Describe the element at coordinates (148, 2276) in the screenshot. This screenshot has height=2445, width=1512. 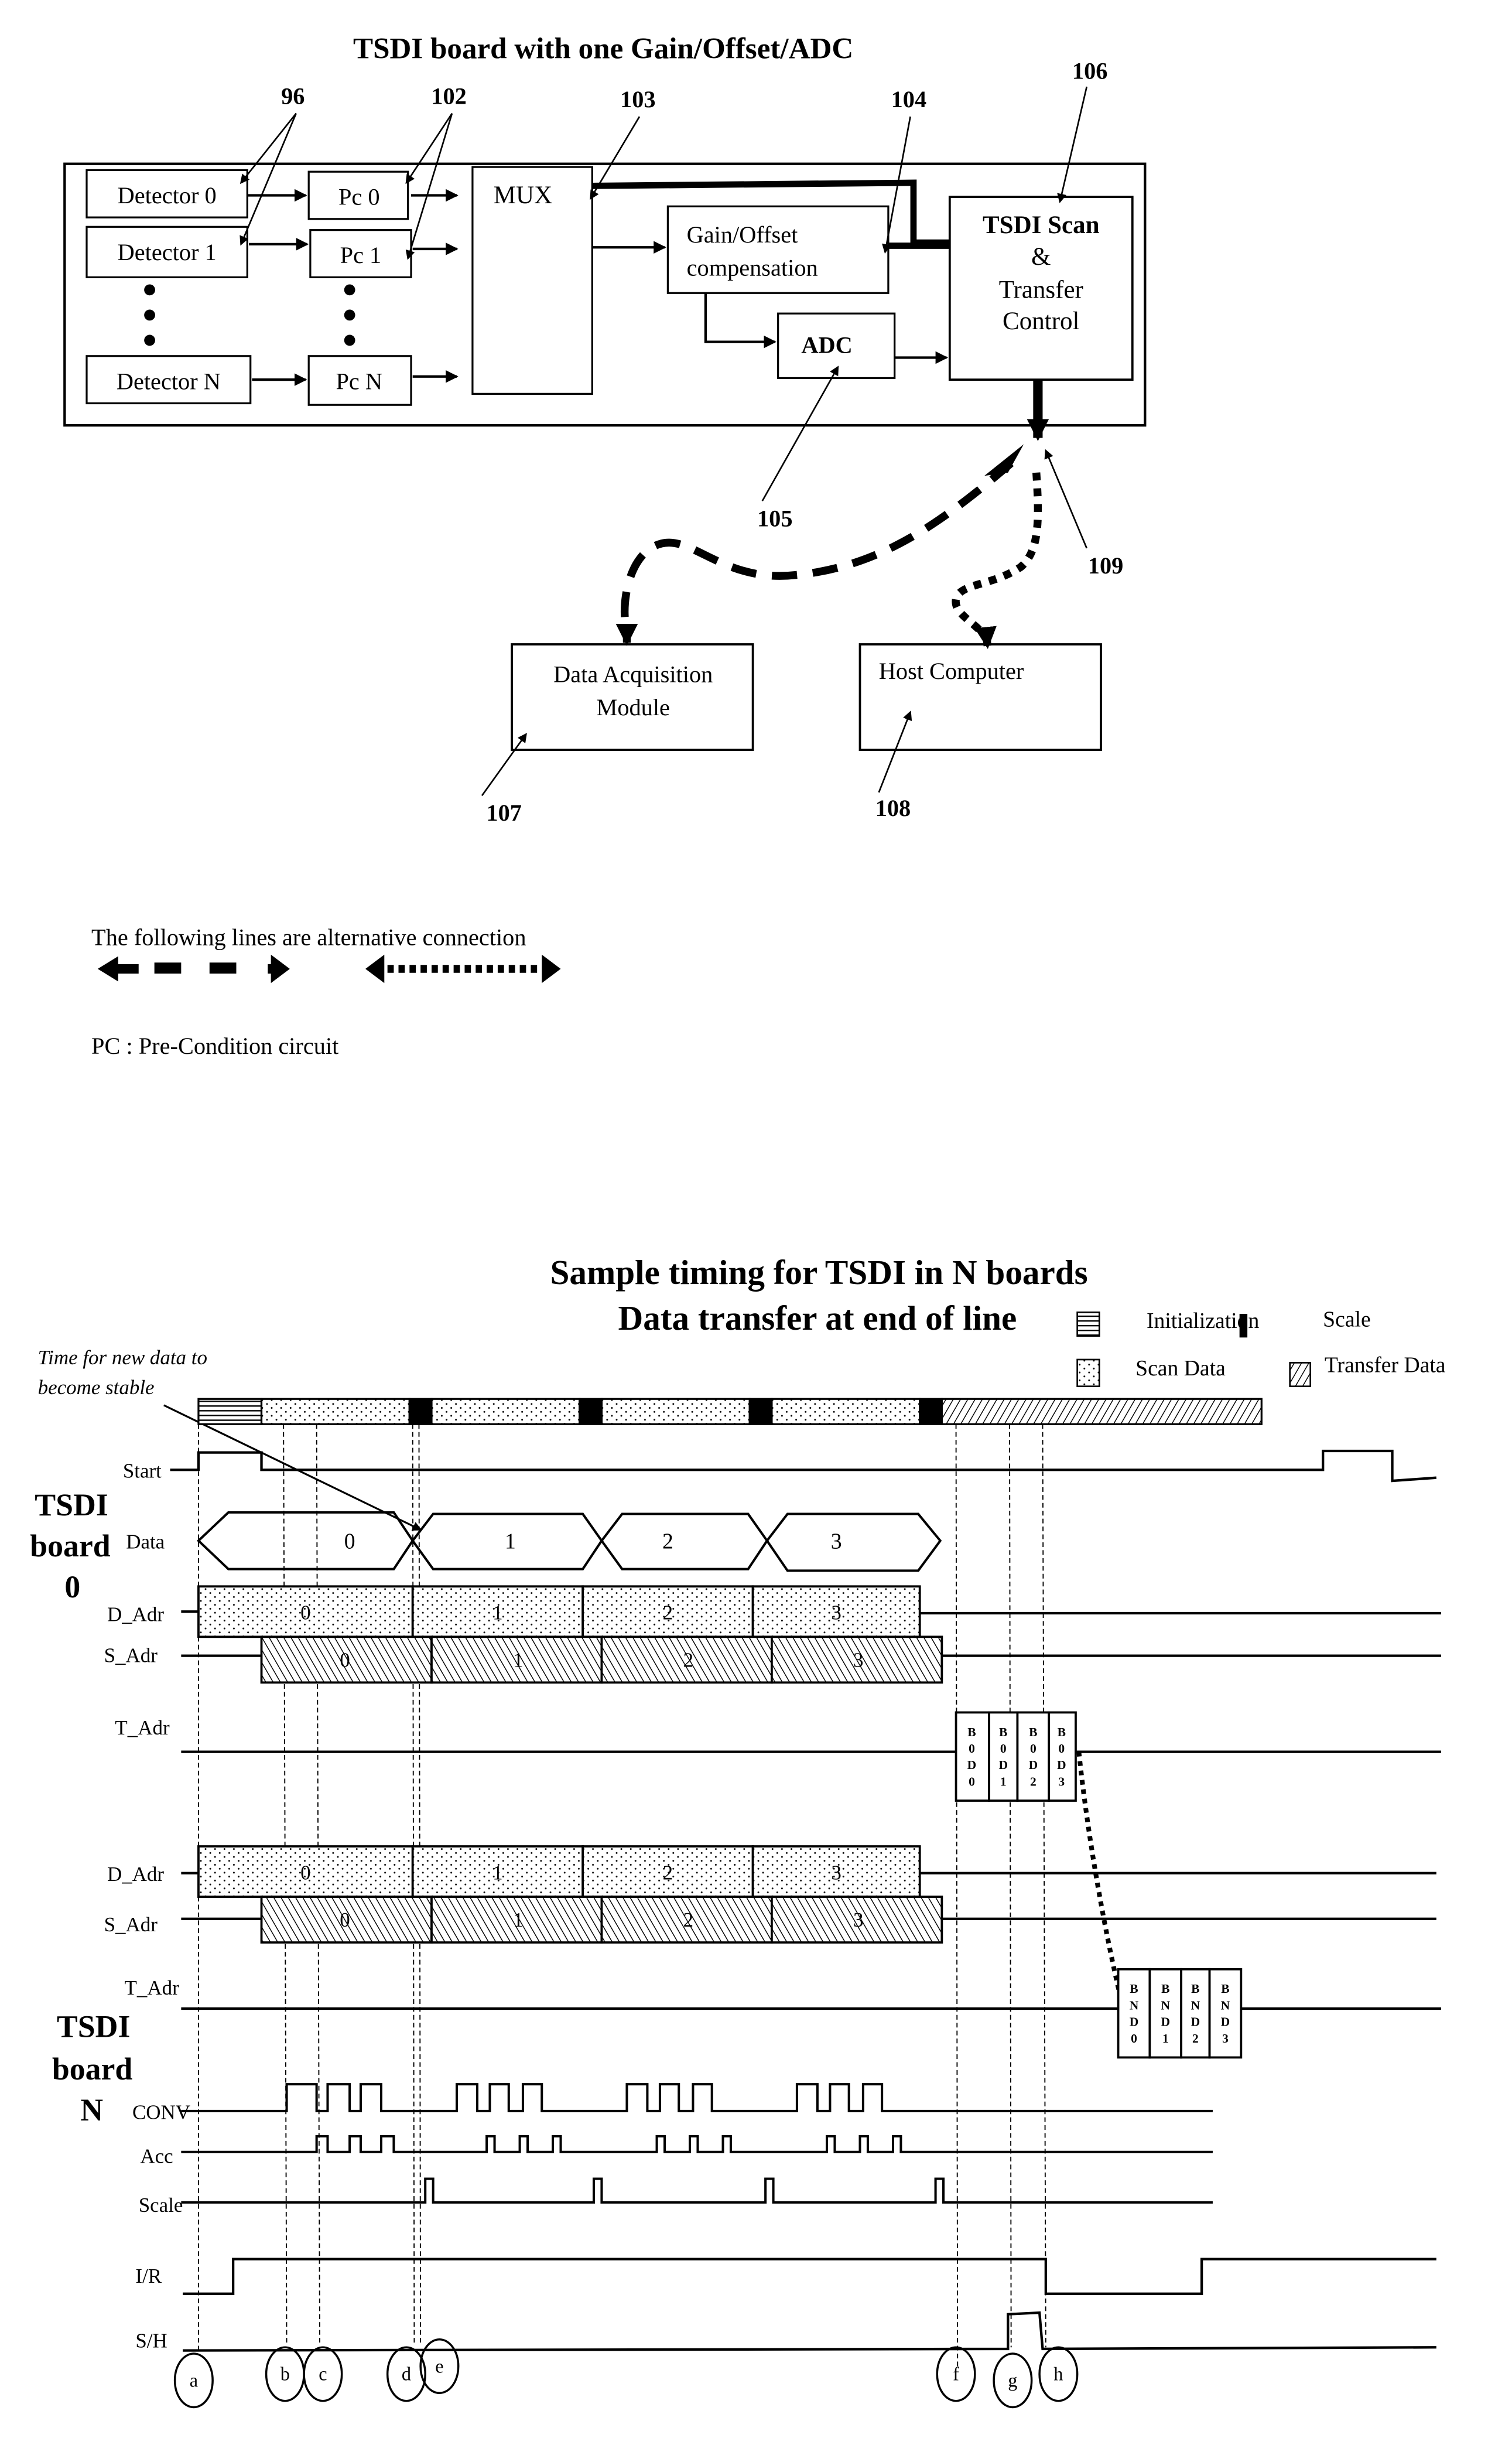
I see `signal-label-ir: I/R` at that location.